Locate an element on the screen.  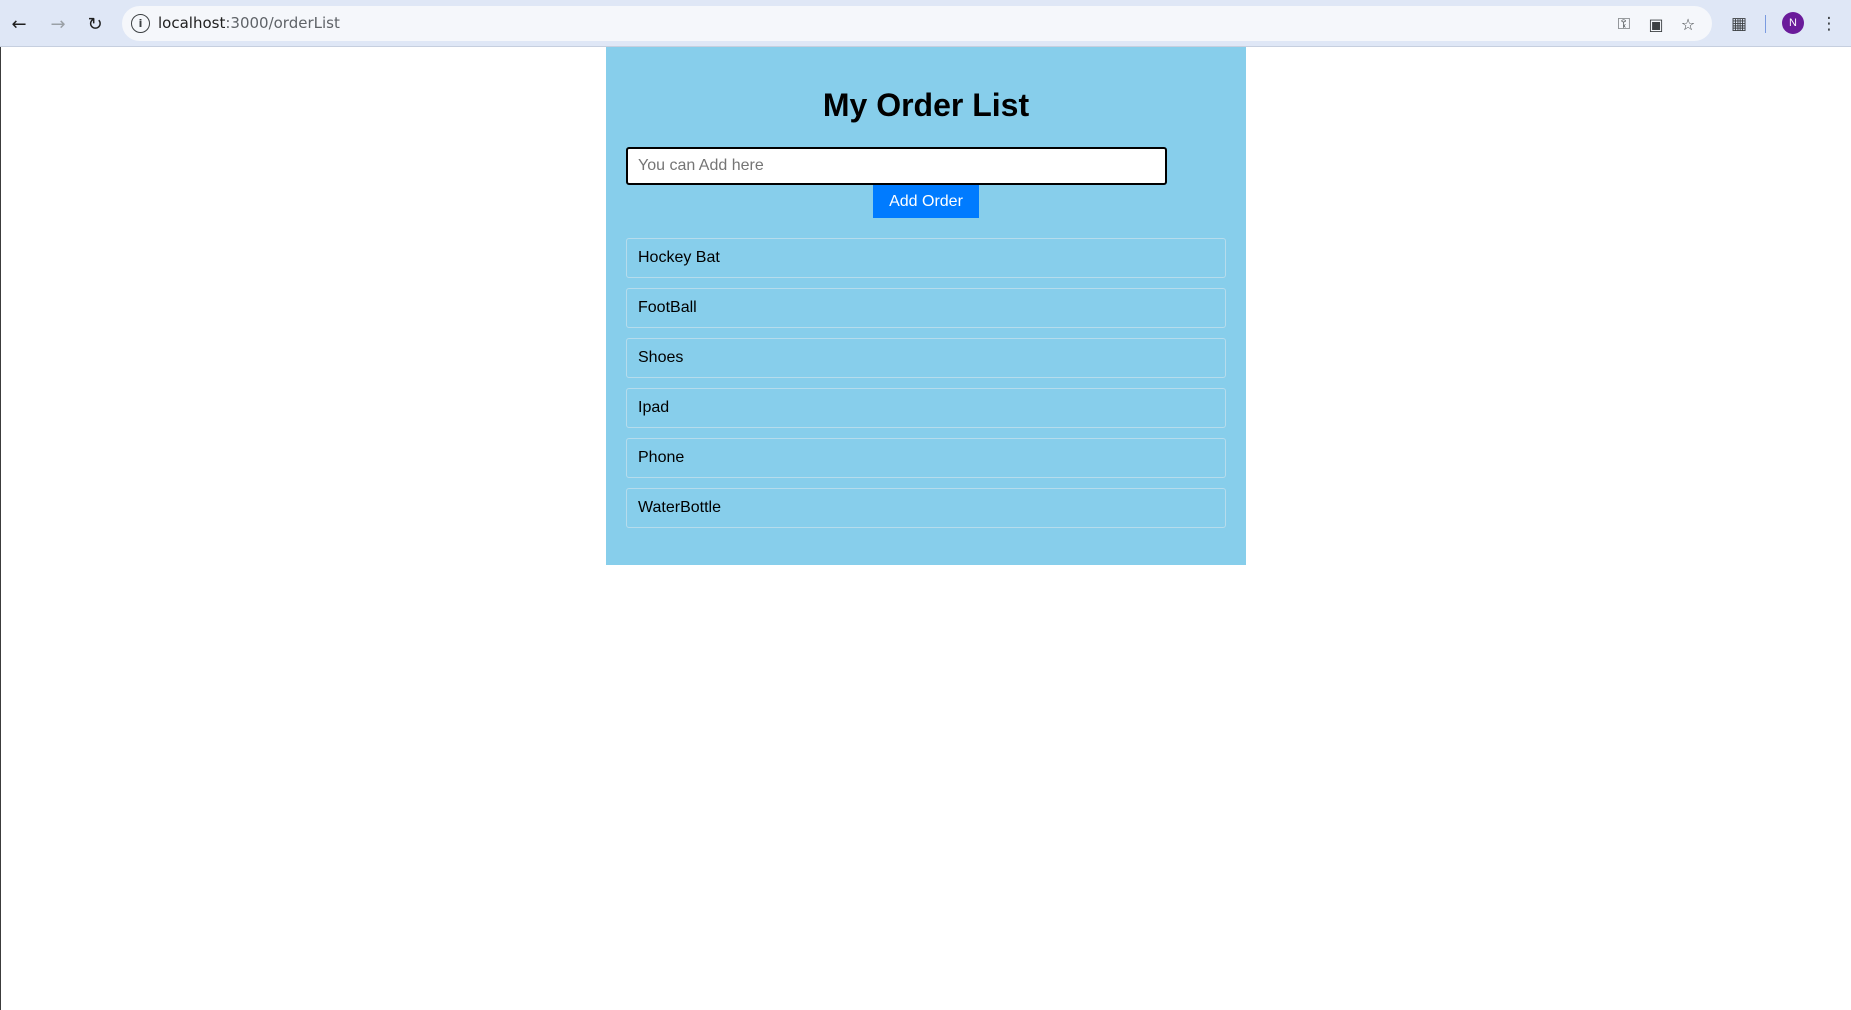
install-app-icon: ▣ is located at coordinates (1656, 24).